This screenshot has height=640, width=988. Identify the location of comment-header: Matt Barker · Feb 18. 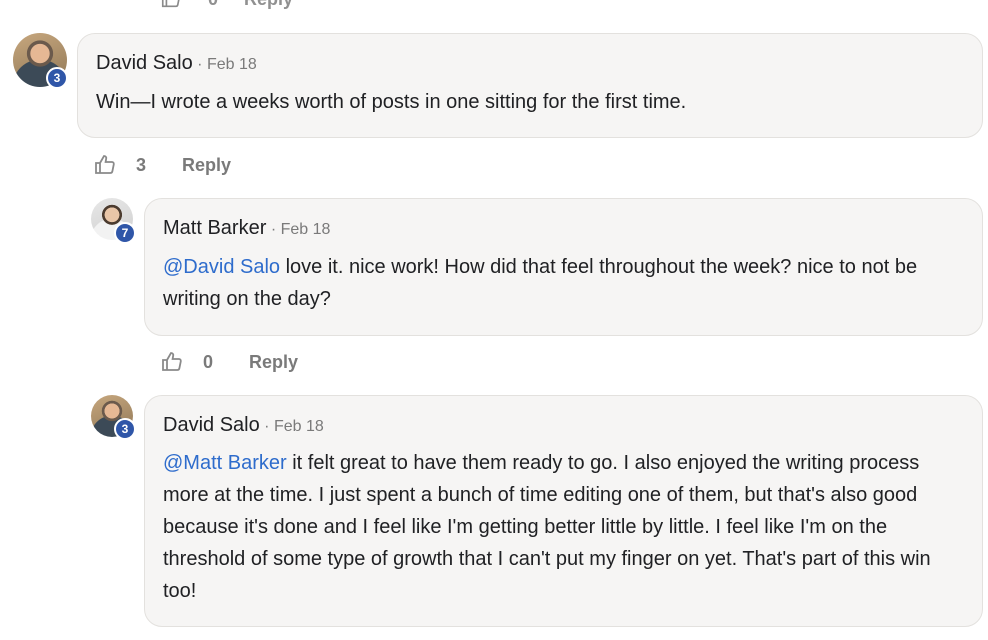
(246, 228).